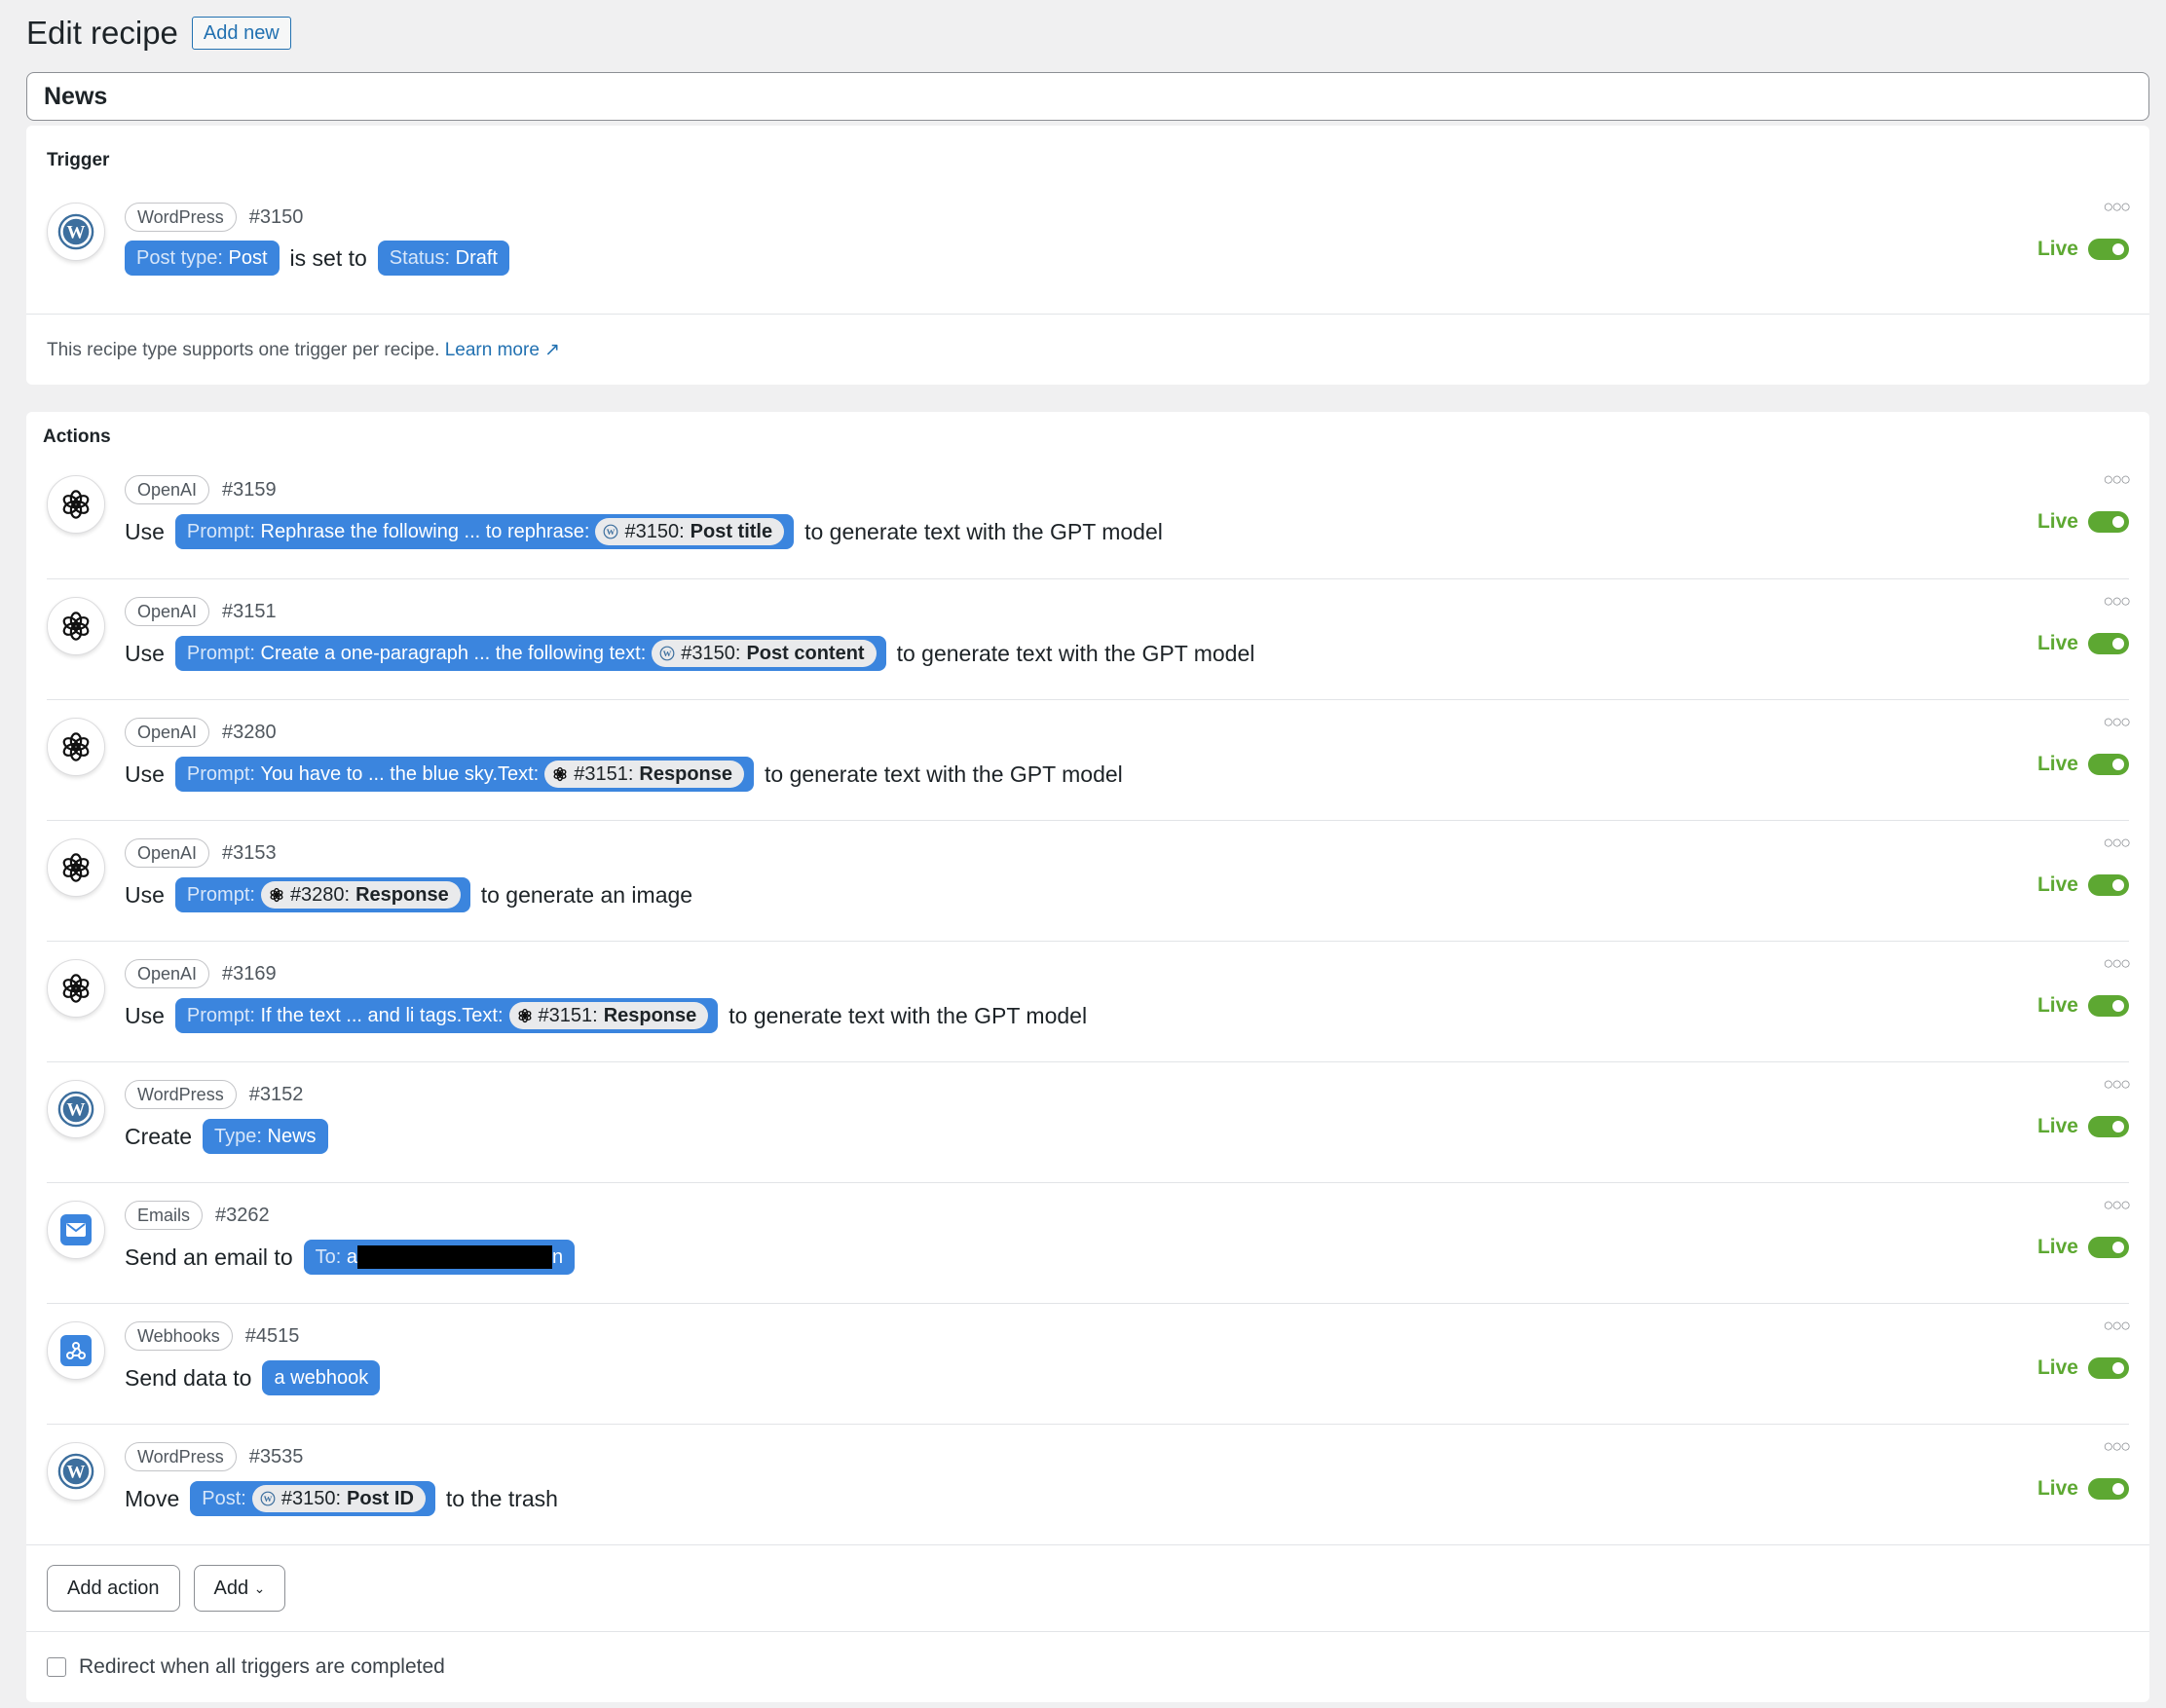  Describe the element at coordinates (179, 1336) in the screenshot. I see `integration-pill: Webhooks` at that location.